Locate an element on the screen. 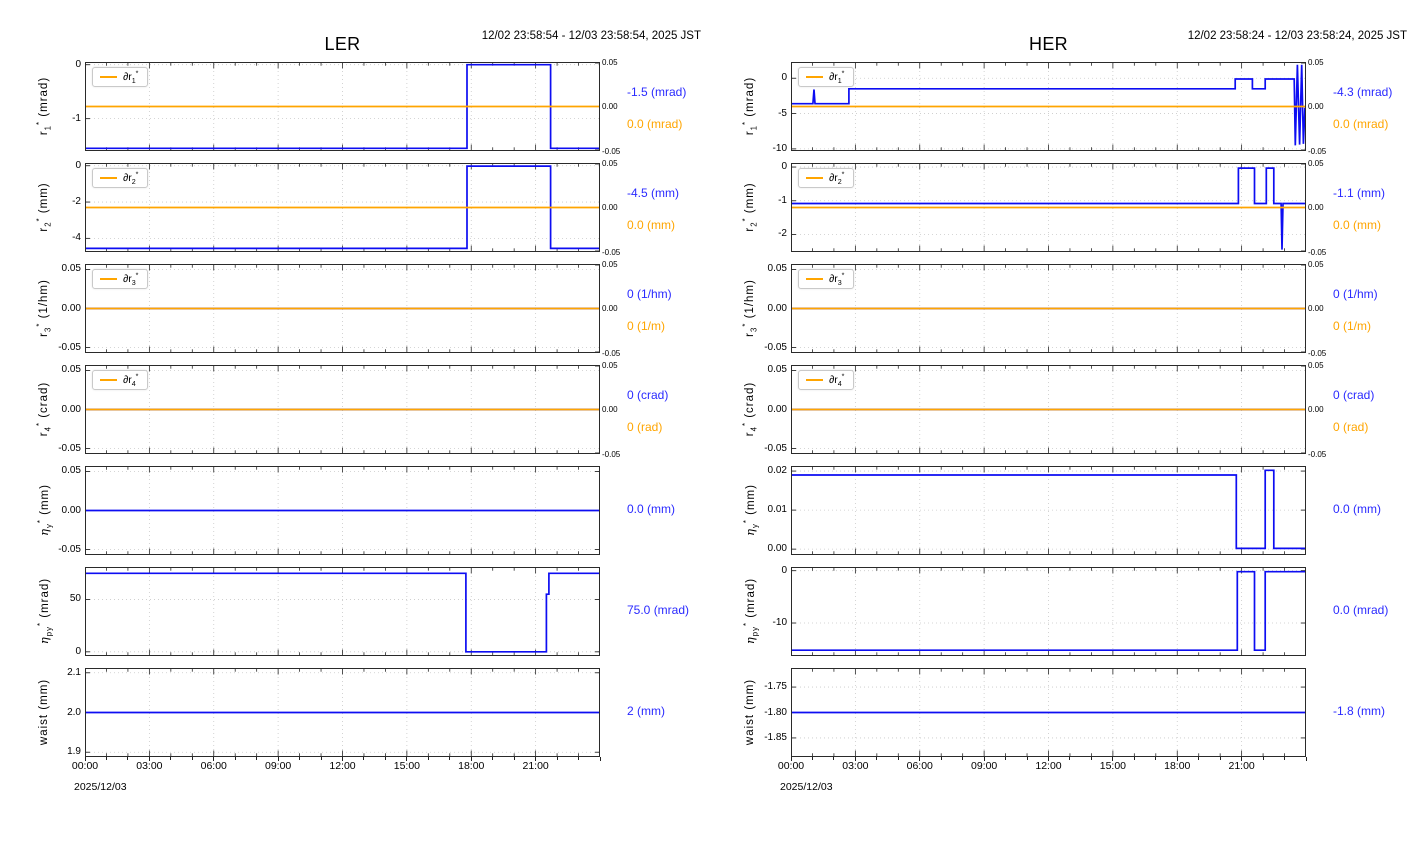 This screenshot has width=1412, height=864. y-tick-label: -1.75 is located at coordinates (775, 687).